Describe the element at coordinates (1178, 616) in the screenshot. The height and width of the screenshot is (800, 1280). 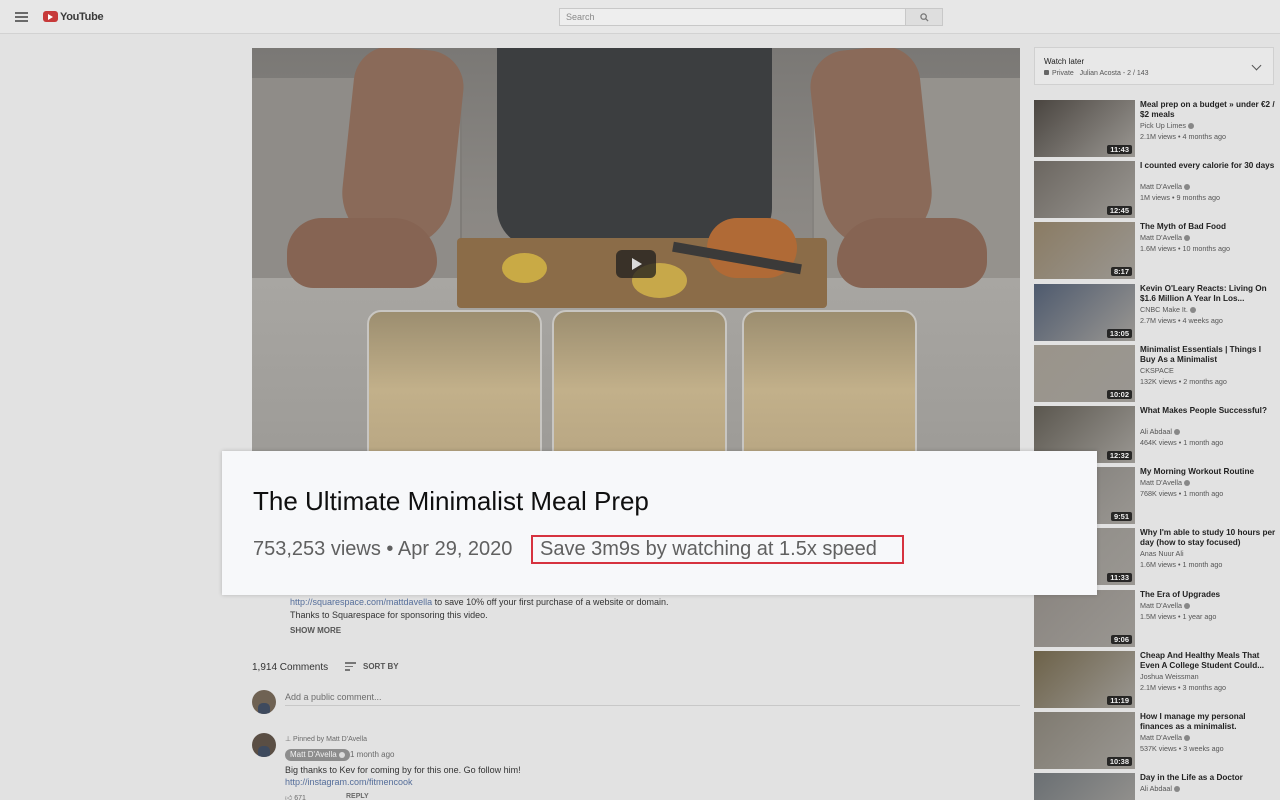
I see `recommendation-meta: 1.5M views • 1 year ago` at that location.